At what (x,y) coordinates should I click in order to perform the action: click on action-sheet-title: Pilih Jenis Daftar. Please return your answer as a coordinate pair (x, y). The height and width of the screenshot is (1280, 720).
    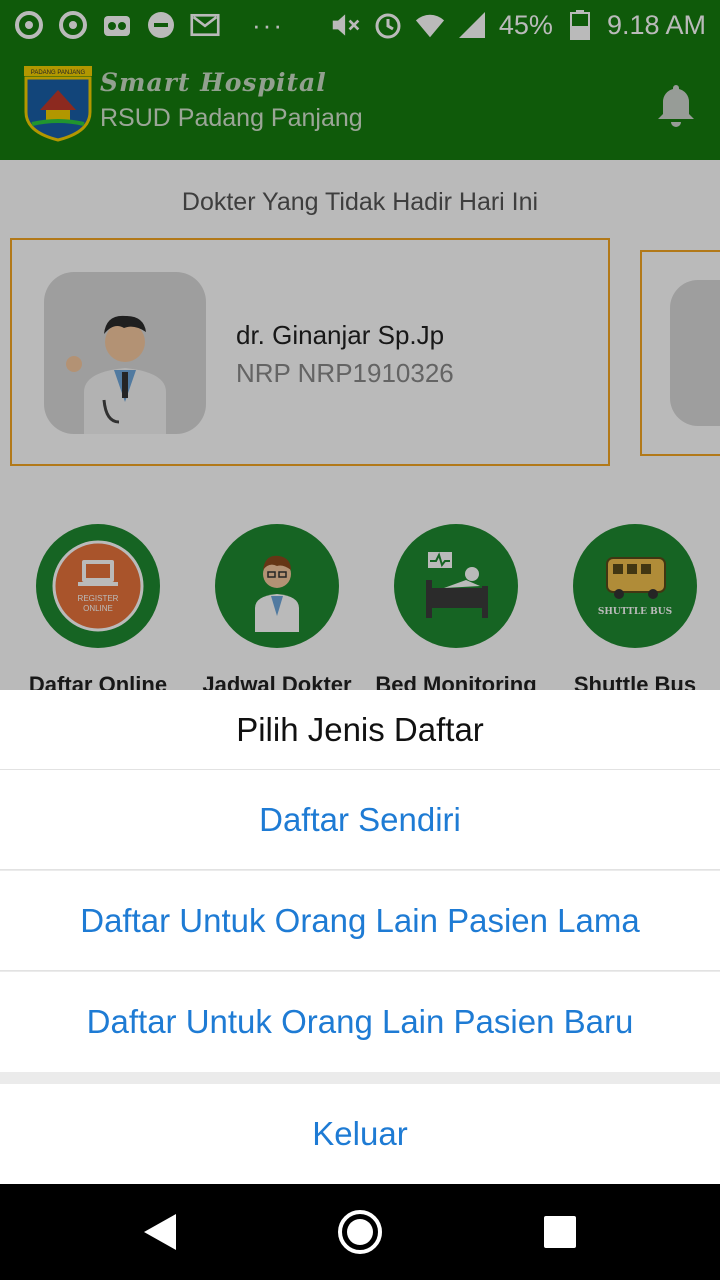
    Looking at the image, I should click on (360, 730).